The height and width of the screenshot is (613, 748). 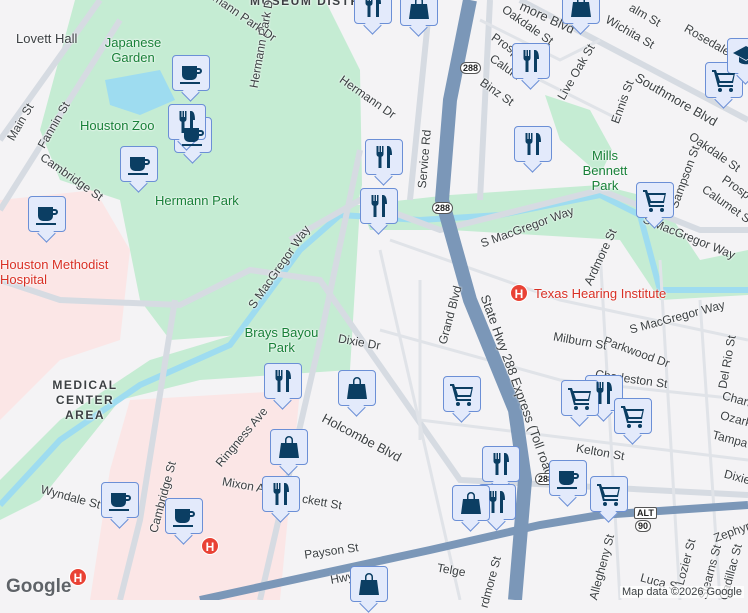 What do you see at coordinates (681, 592) in the screenshot?
I see `map-attribution: Map data ©2026 Google` at bounding box center [681, 592].